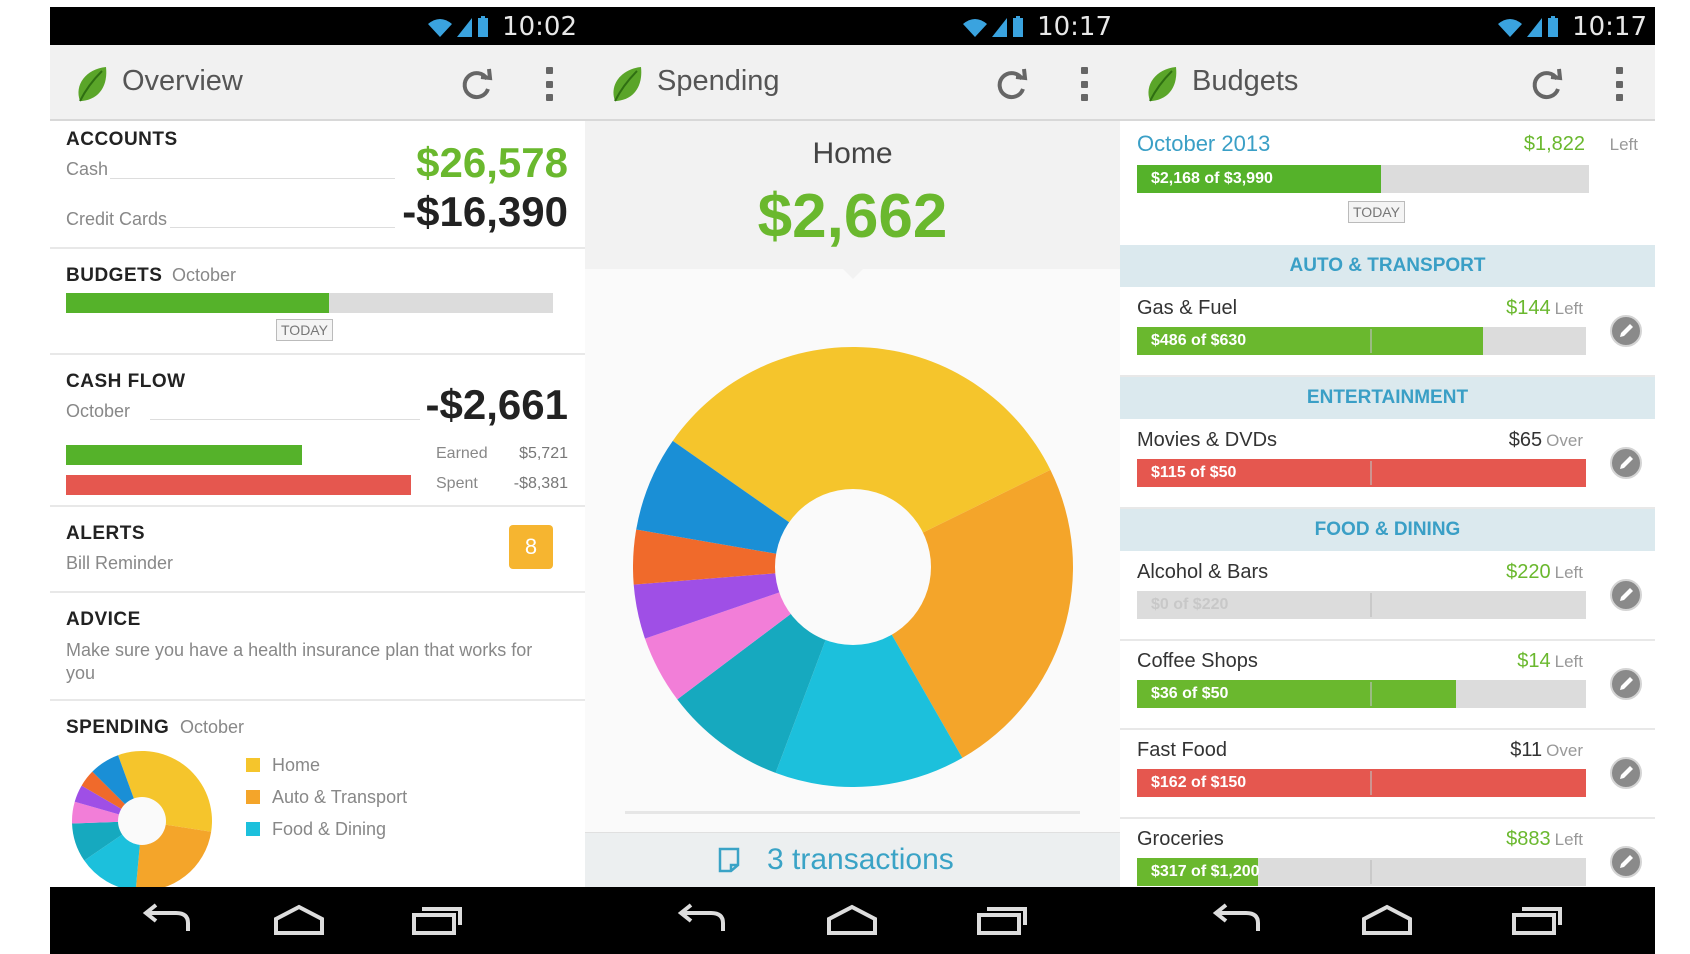  Describe the element at coordinates (1187, 308) in the screenshot. I see `budget-name: Gas & Fuel` at that location.